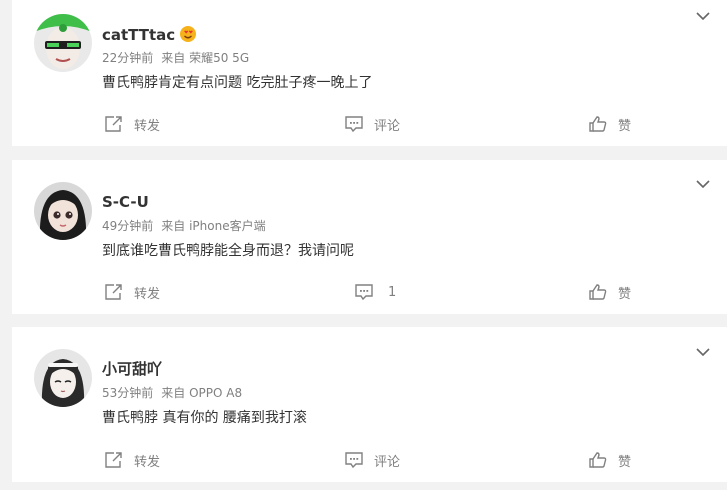 The image size is (727, 490). I want to click on username: S-C-U, so click(125, 202).